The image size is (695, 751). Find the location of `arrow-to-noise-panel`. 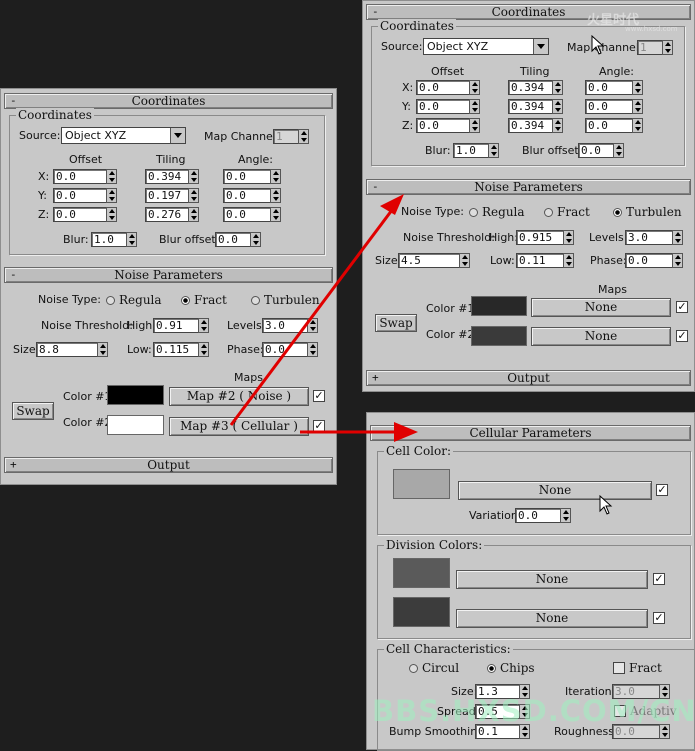

arrow-to-noise-panel is located at coordinates (311, 317).